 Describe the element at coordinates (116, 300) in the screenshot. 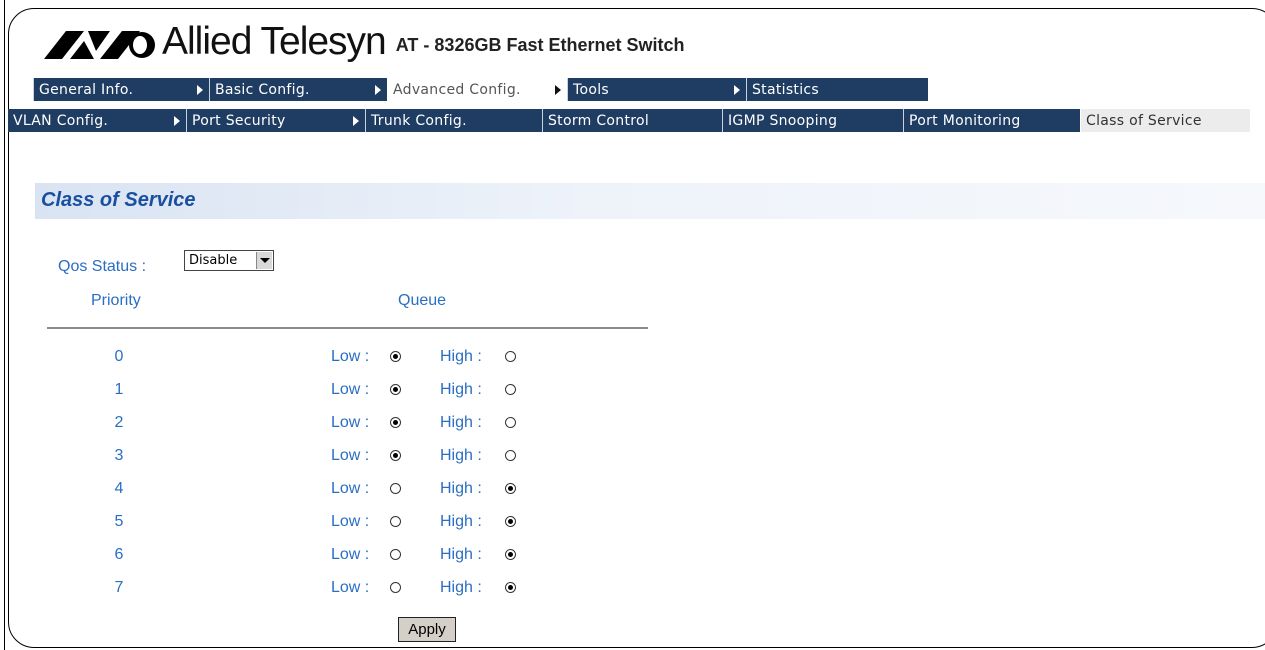

I see `priority-column-header: Priority` at that location.